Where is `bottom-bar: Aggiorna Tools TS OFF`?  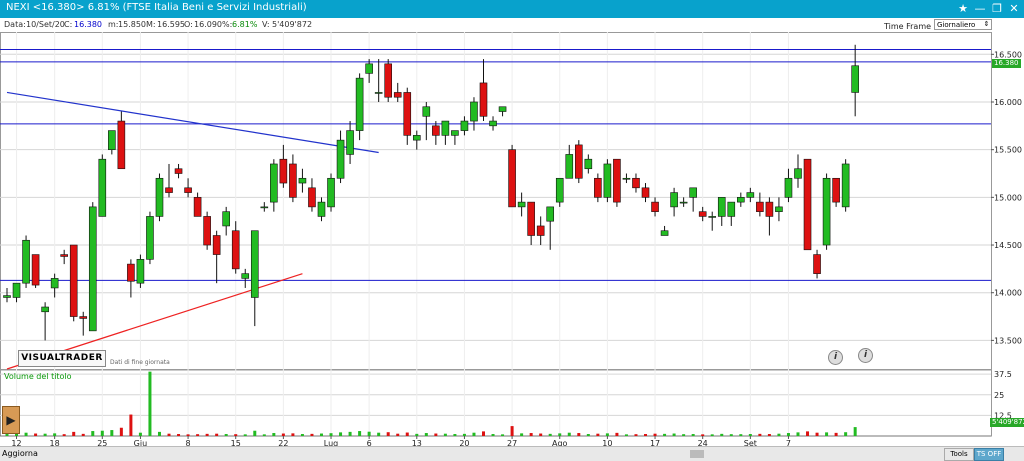
bottom-bar: Aggiorna Tools TS OFF is located at coordinates (512, 453).